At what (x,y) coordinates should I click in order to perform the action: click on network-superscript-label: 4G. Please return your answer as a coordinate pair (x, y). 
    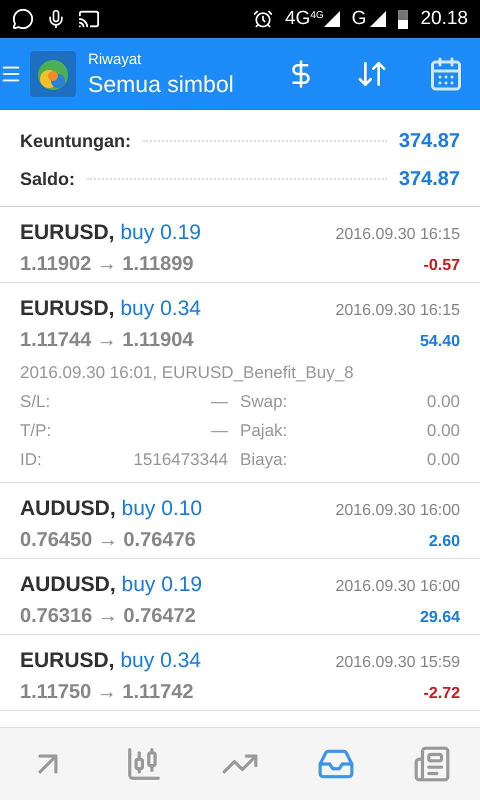
    Looking at the image, I should click on (317, 16).